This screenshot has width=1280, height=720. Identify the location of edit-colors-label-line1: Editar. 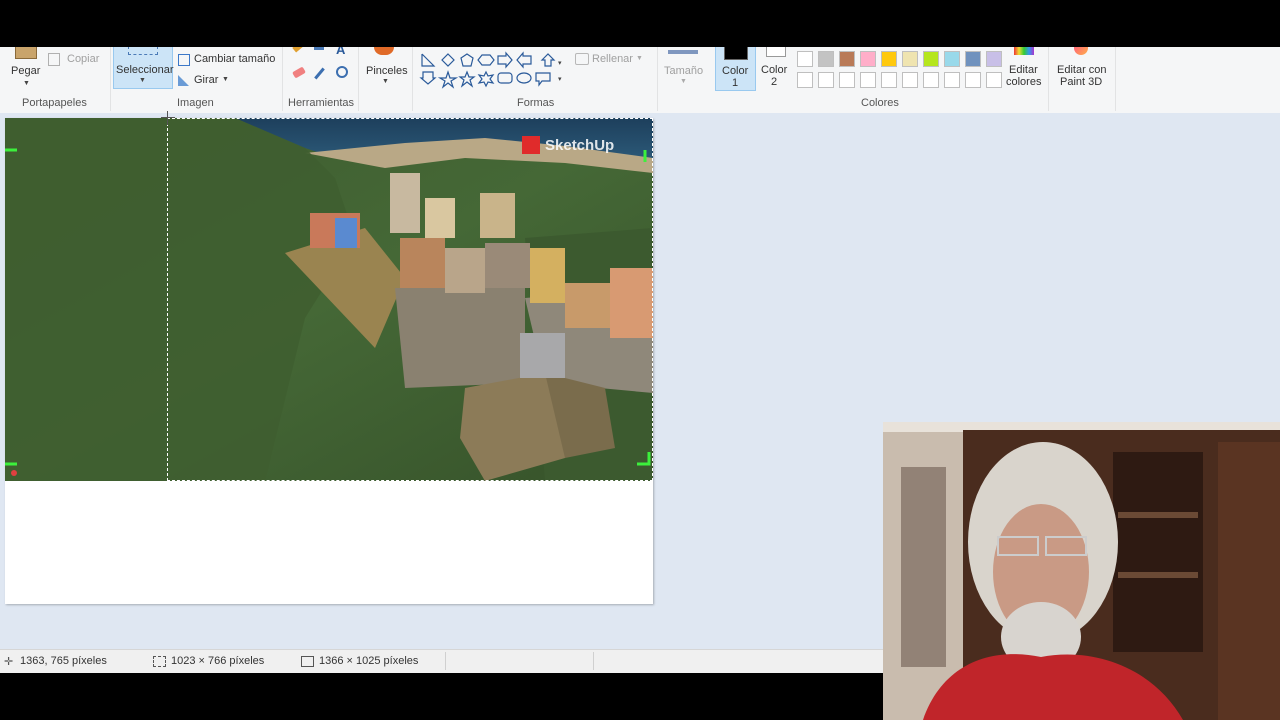
(1023, 70).